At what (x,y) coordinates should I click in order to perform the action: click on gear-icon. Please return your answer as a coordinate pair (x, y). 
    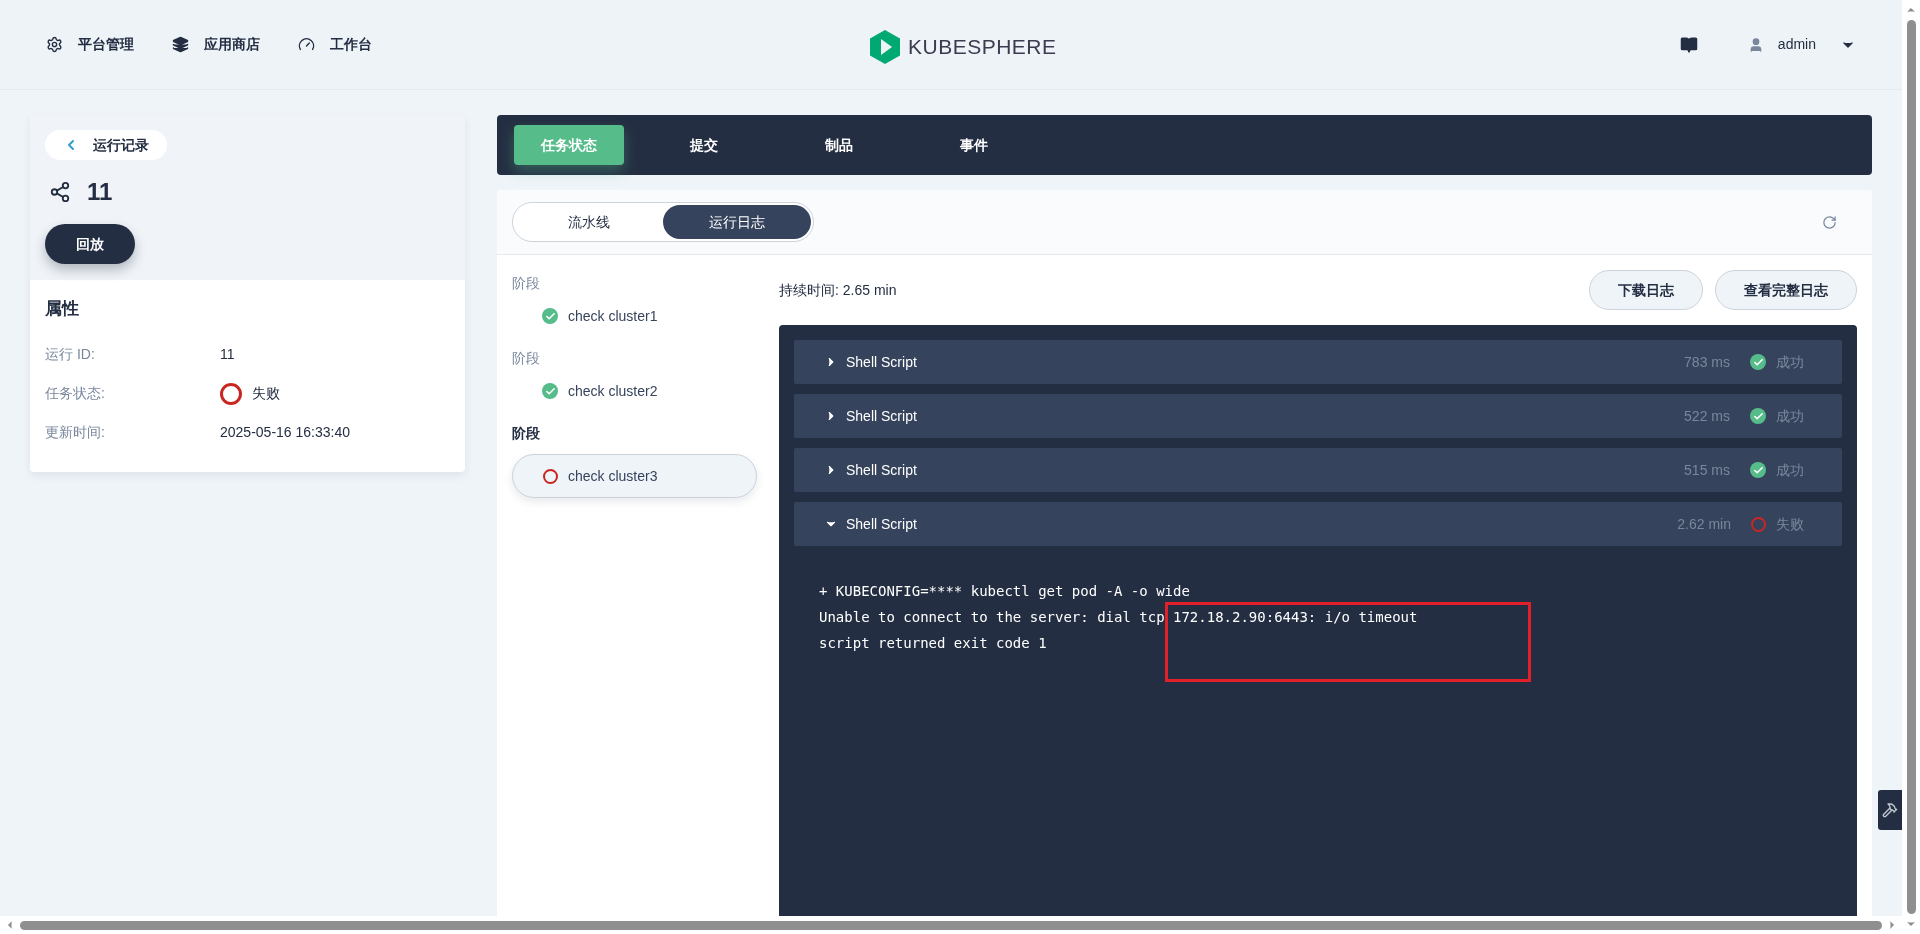
    Looking at the image, I should click on (54, 44).